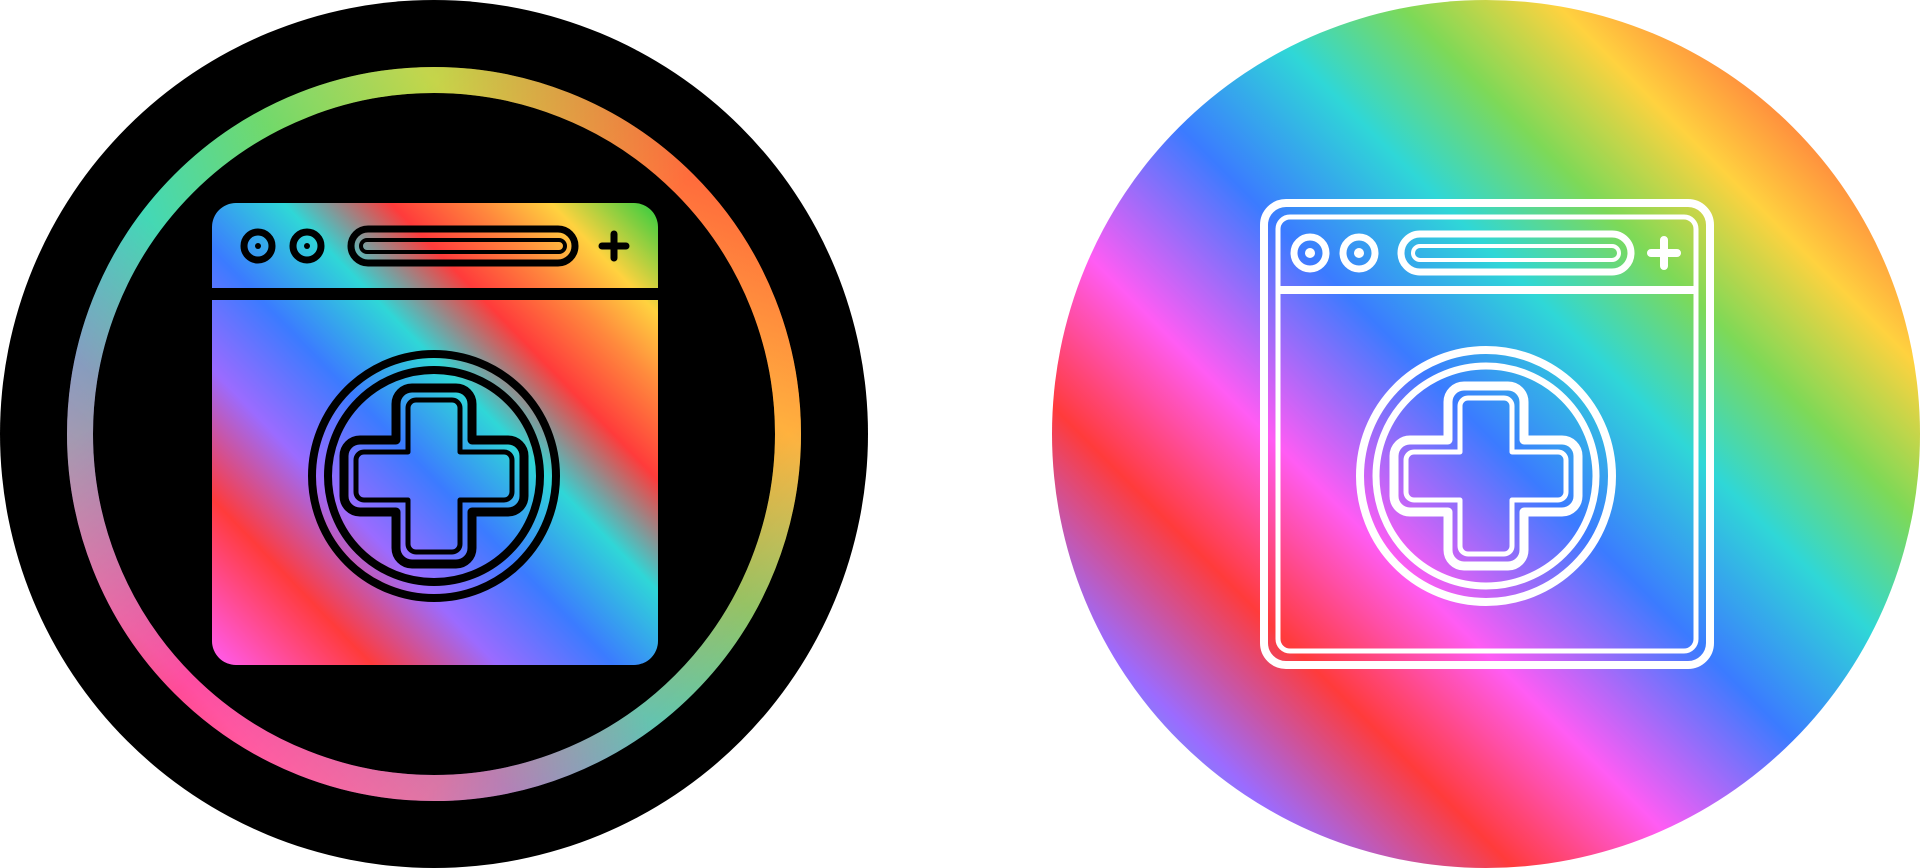 The width and height of the screenshot is (1920, 868). What do you see at coordinates (435, 294) in the screenshot?
I see `title-bar-divider` at bounding box center [435, 294].